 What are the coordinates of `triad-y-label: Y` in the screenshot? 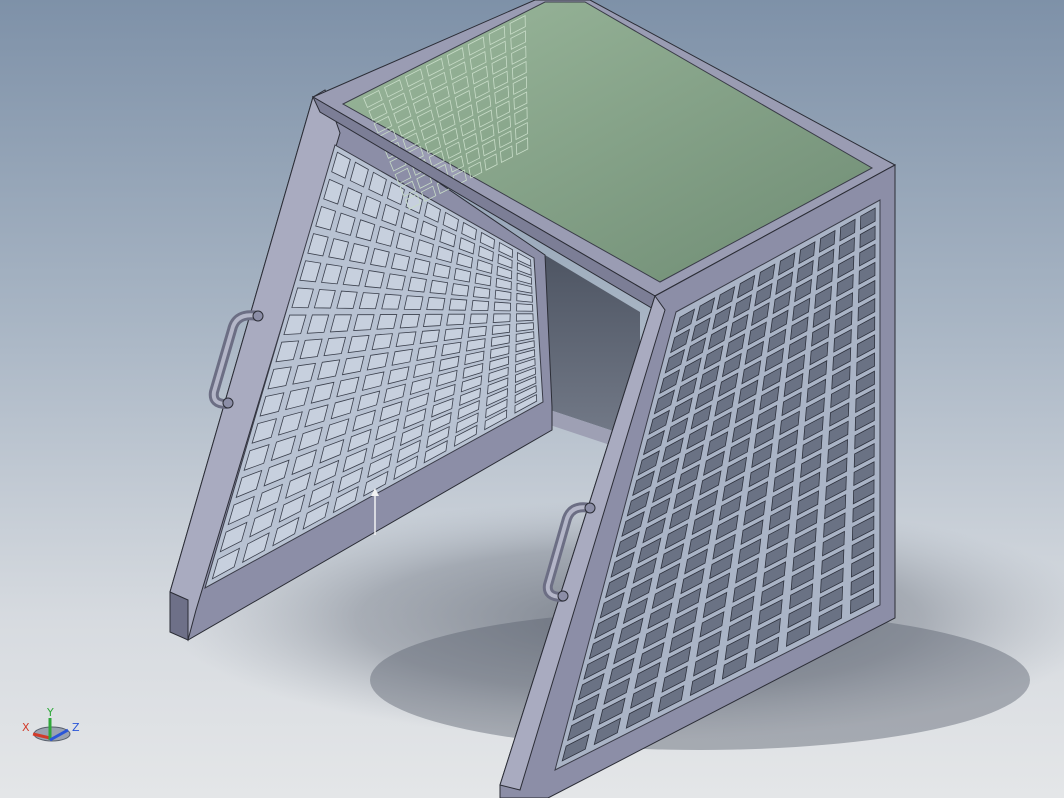 It's located at (50, 712).